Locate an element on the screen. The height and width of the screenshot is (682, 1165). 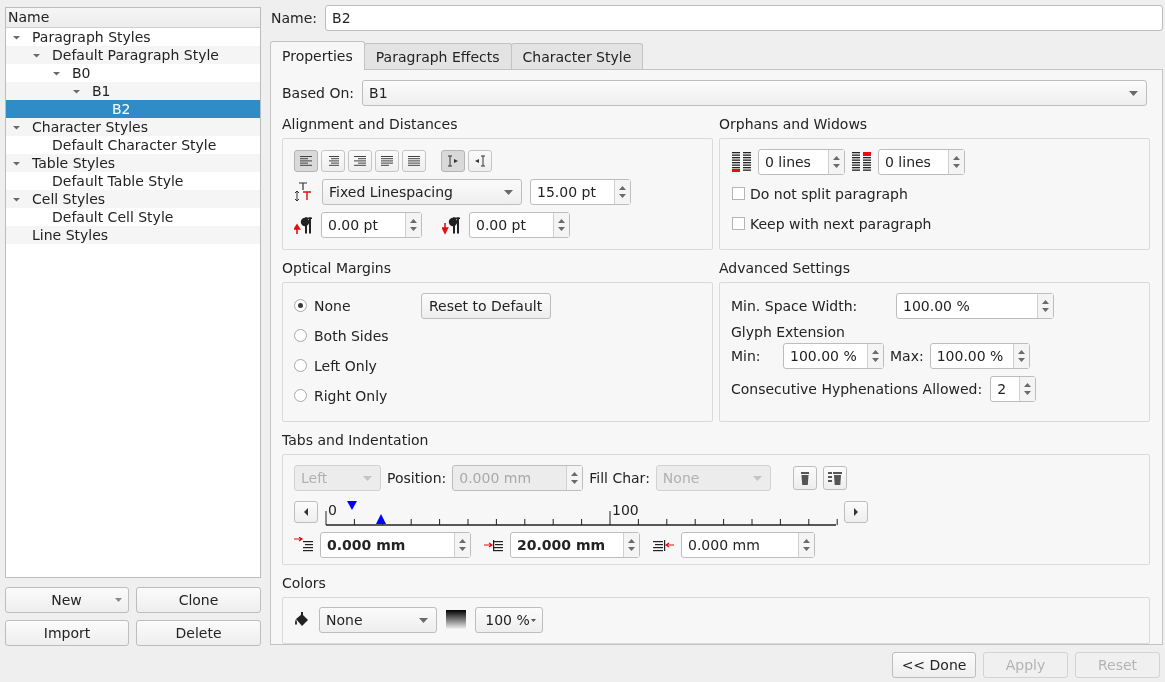
tab: Properties is located at coordinates (317, 55).